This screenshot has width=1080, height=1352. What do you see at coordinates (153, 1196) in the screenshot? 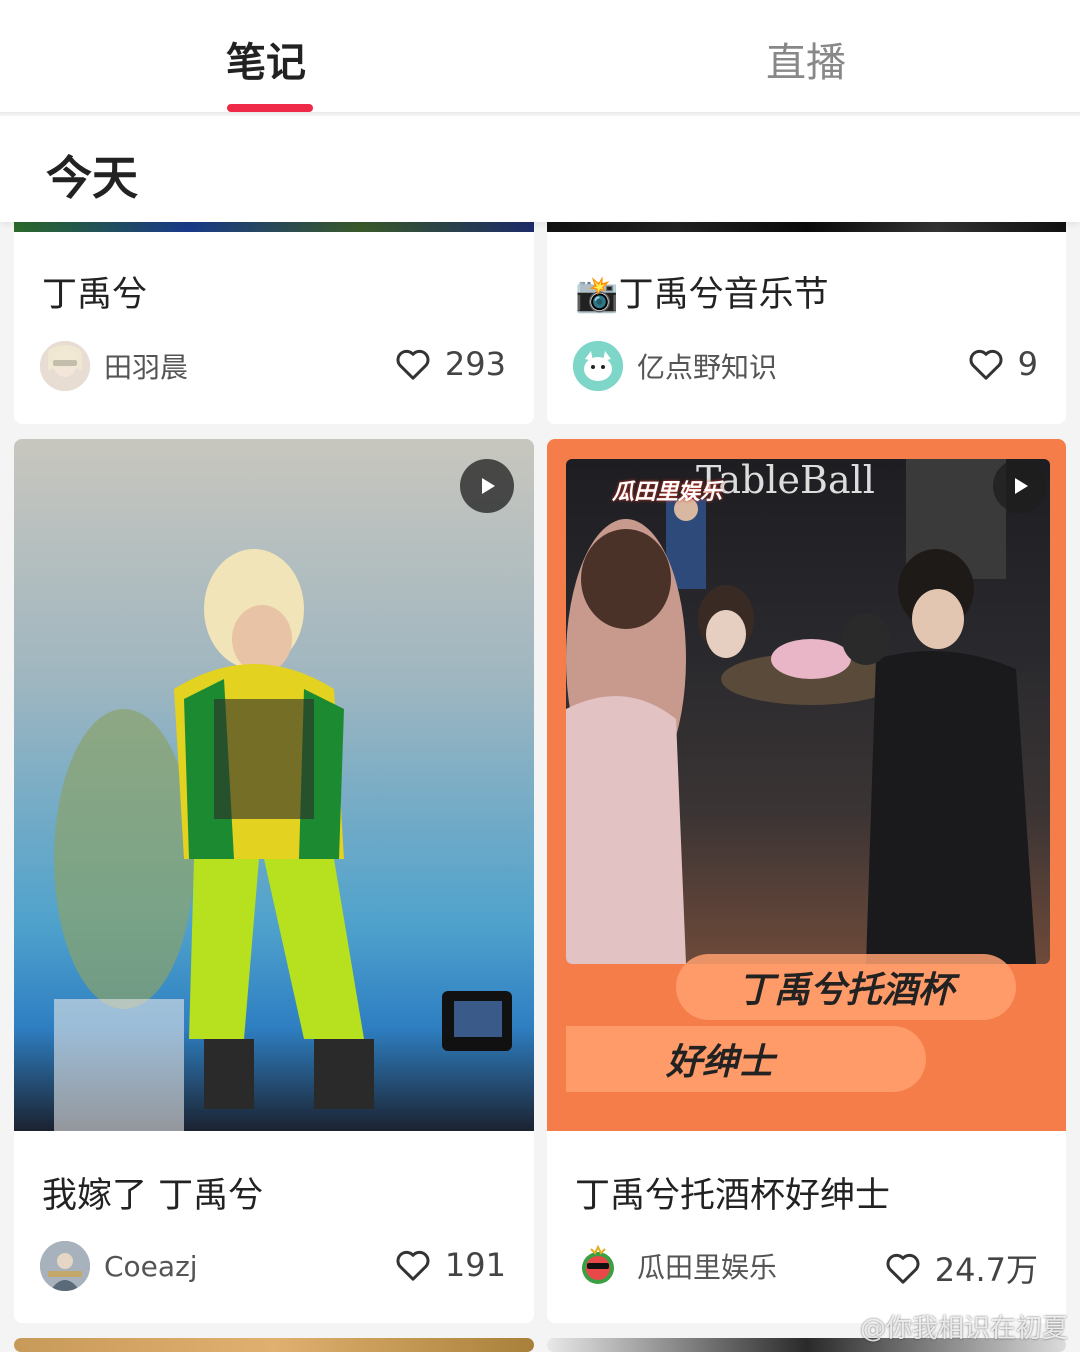
I see `card-title: 我嫁了 丁禹兮` at bounding box center [153, 1196].